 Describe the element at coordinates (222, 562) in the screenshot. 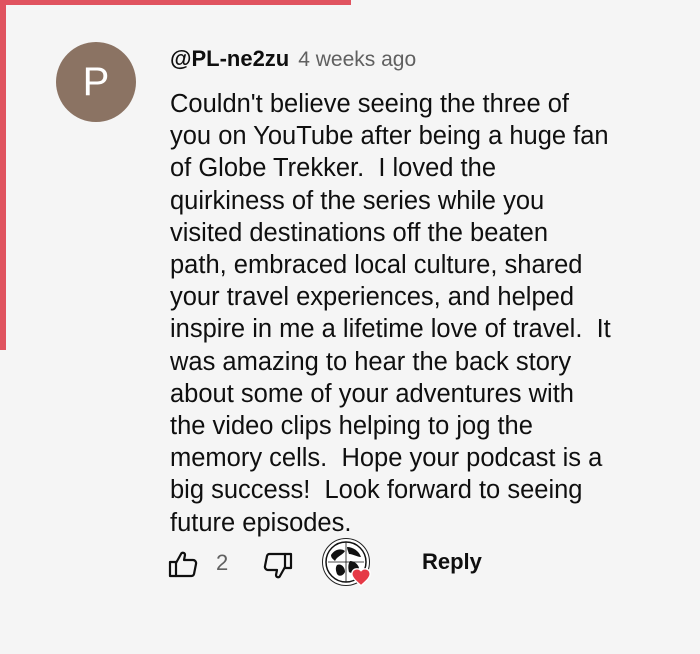

I see `like-count: 2` at that location.